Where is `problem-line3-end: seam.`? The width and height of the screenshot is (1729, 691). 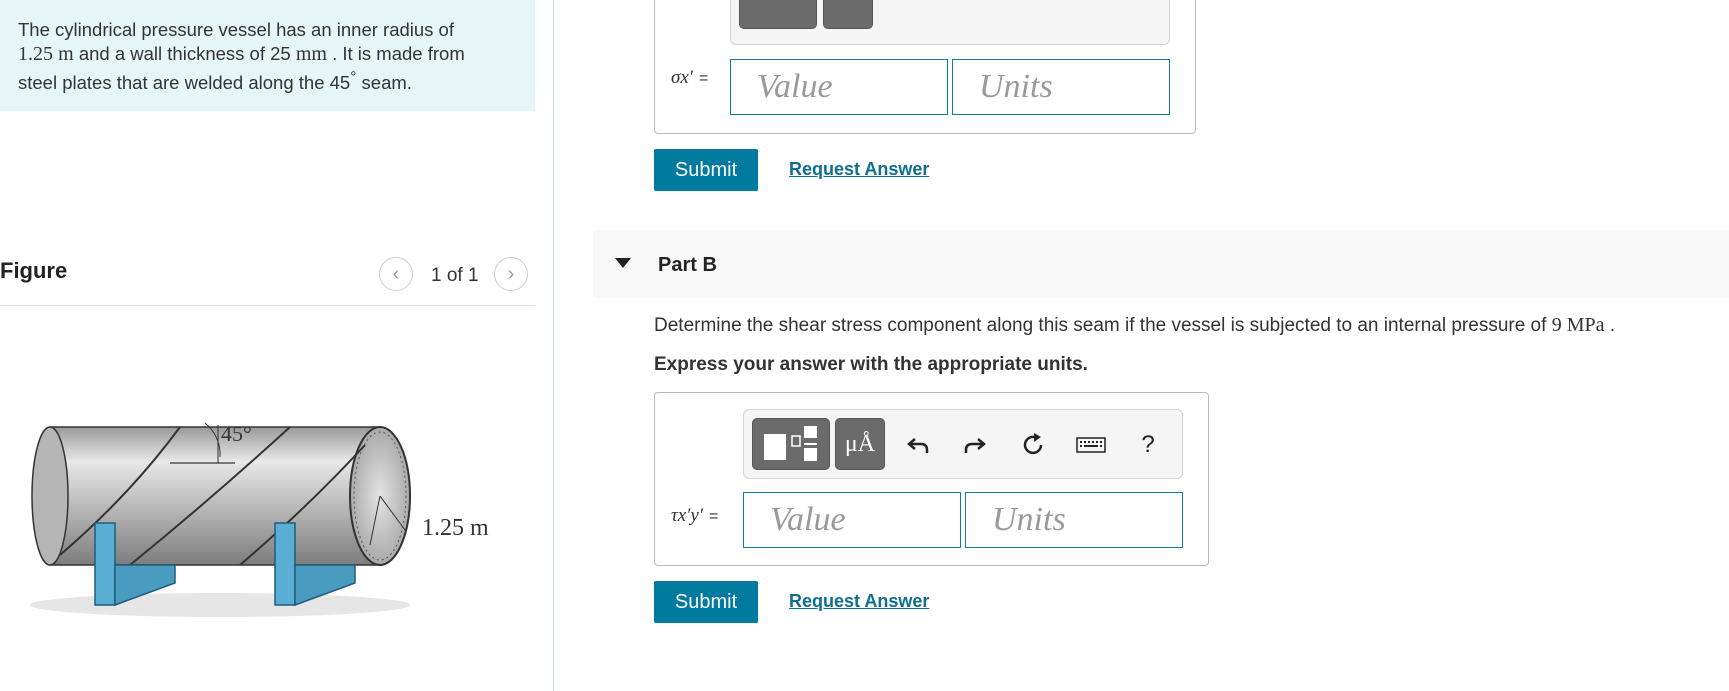
problem-line3-end: seam. is located at coordinates (384, 83).